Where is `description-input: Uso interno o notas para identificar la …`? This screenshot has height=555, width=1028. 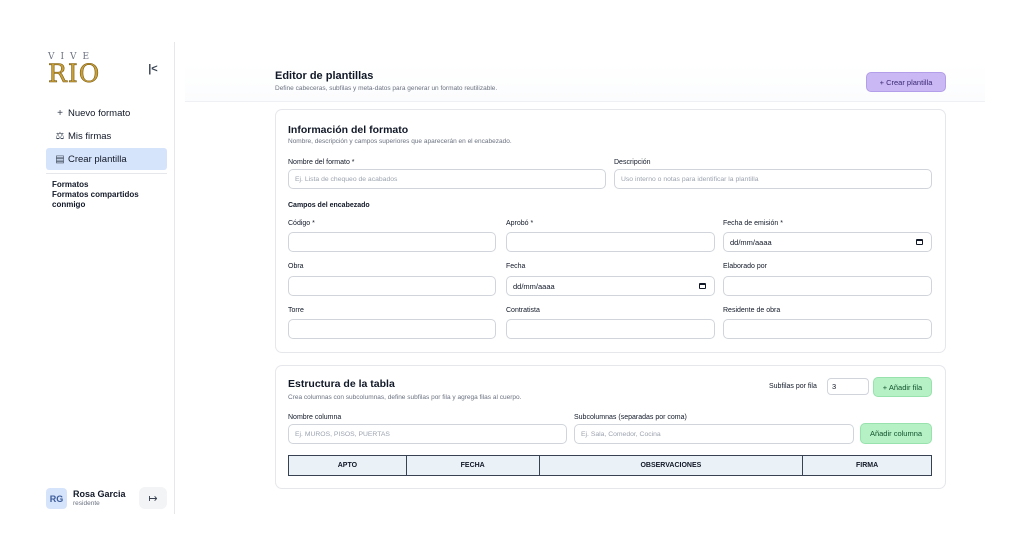 description-input: Uso interno o notas para identificar la … is located at coordinates (773, 179).